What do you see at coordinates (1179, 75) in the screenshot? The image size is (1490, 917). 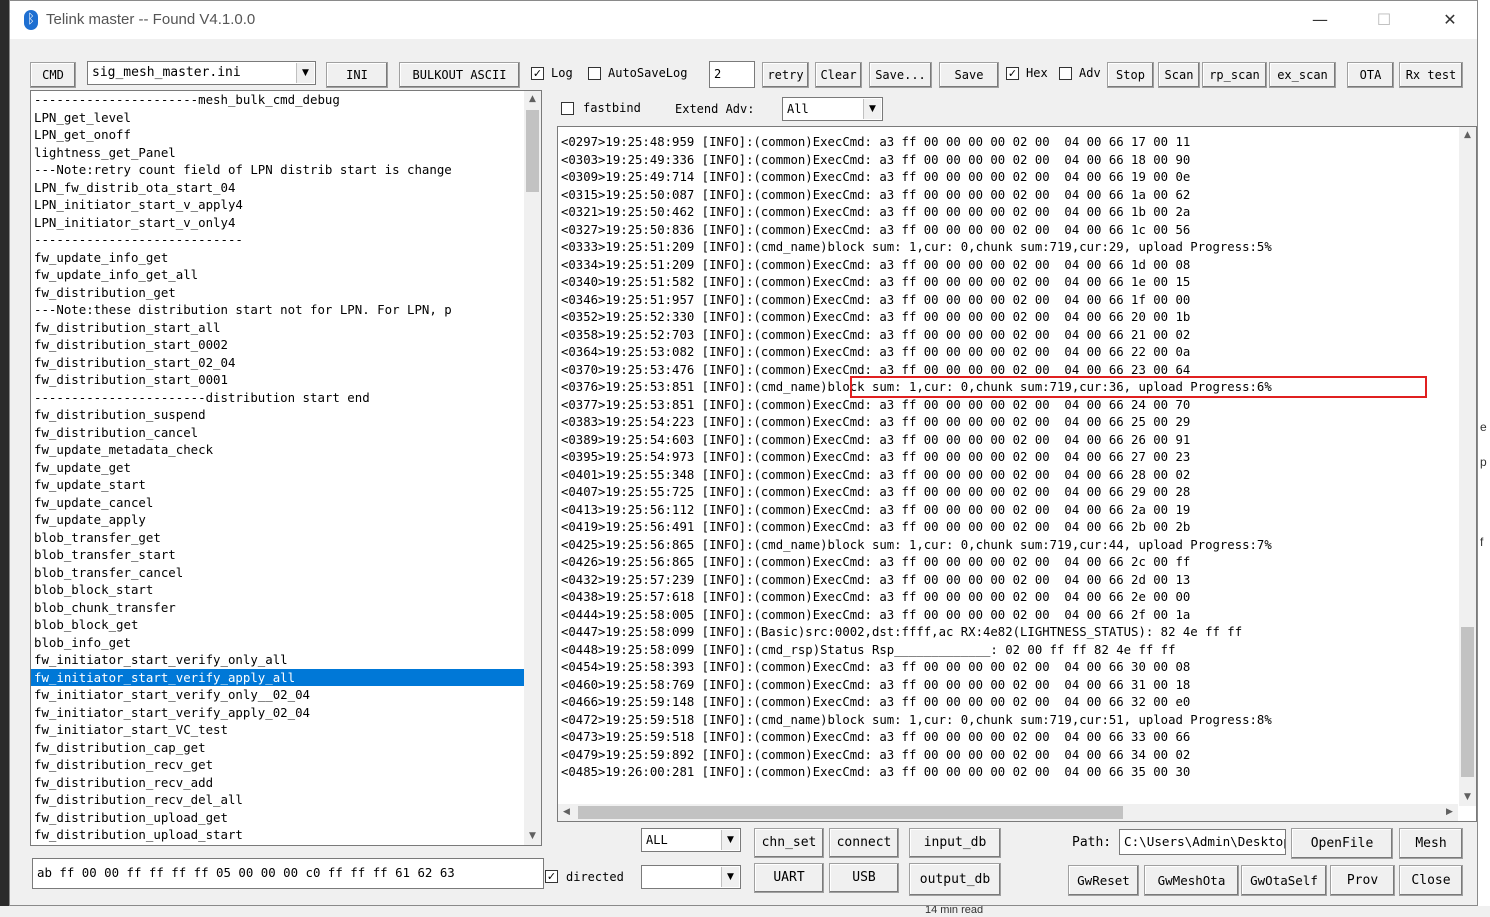 I see `scan-button: Scan` at bounding box center [1179, 75].